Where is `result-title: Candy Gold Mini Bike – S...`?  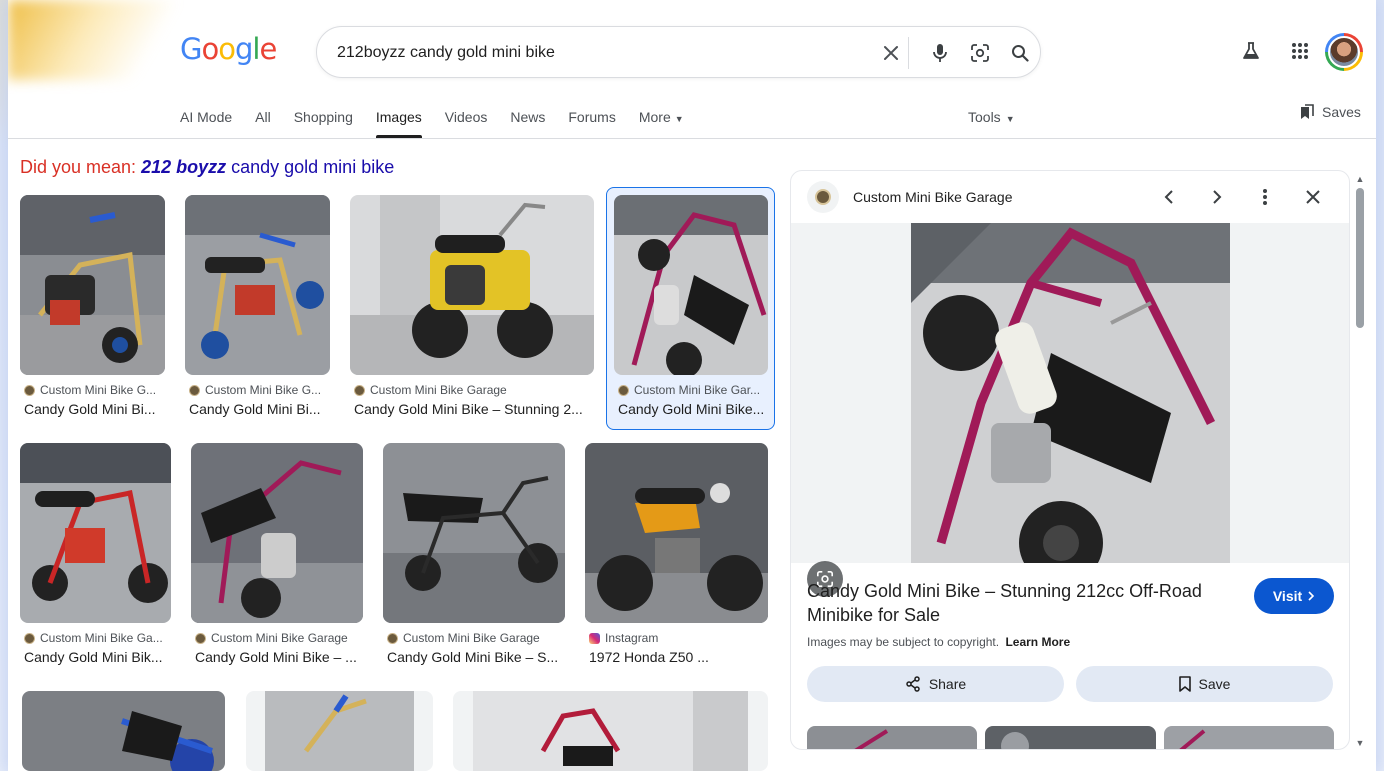
result-title: Candy Gold Mini Bike – S... is located at coordinates (474, 657).